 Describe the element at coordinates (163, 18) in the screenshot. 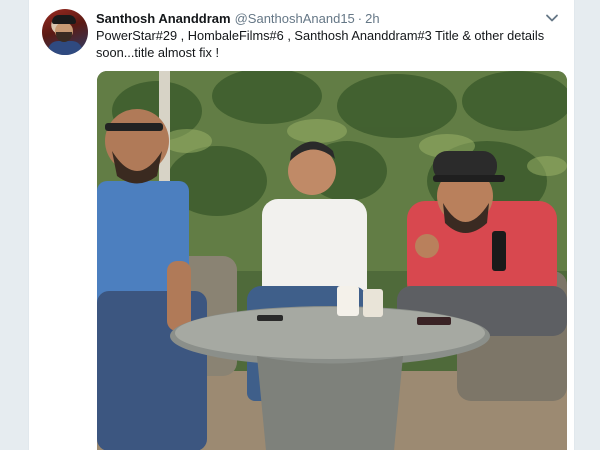

I see `display-name: Santhosh Ananddram` at that location.